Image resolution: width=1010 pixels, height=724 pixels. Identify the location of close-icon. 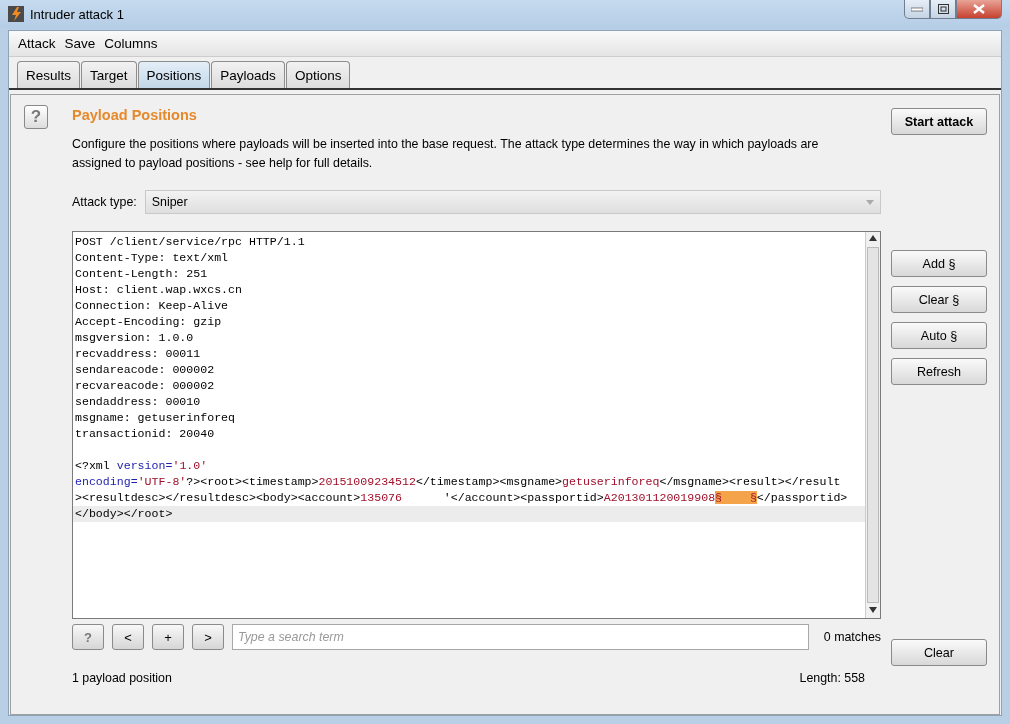
(979, 9).